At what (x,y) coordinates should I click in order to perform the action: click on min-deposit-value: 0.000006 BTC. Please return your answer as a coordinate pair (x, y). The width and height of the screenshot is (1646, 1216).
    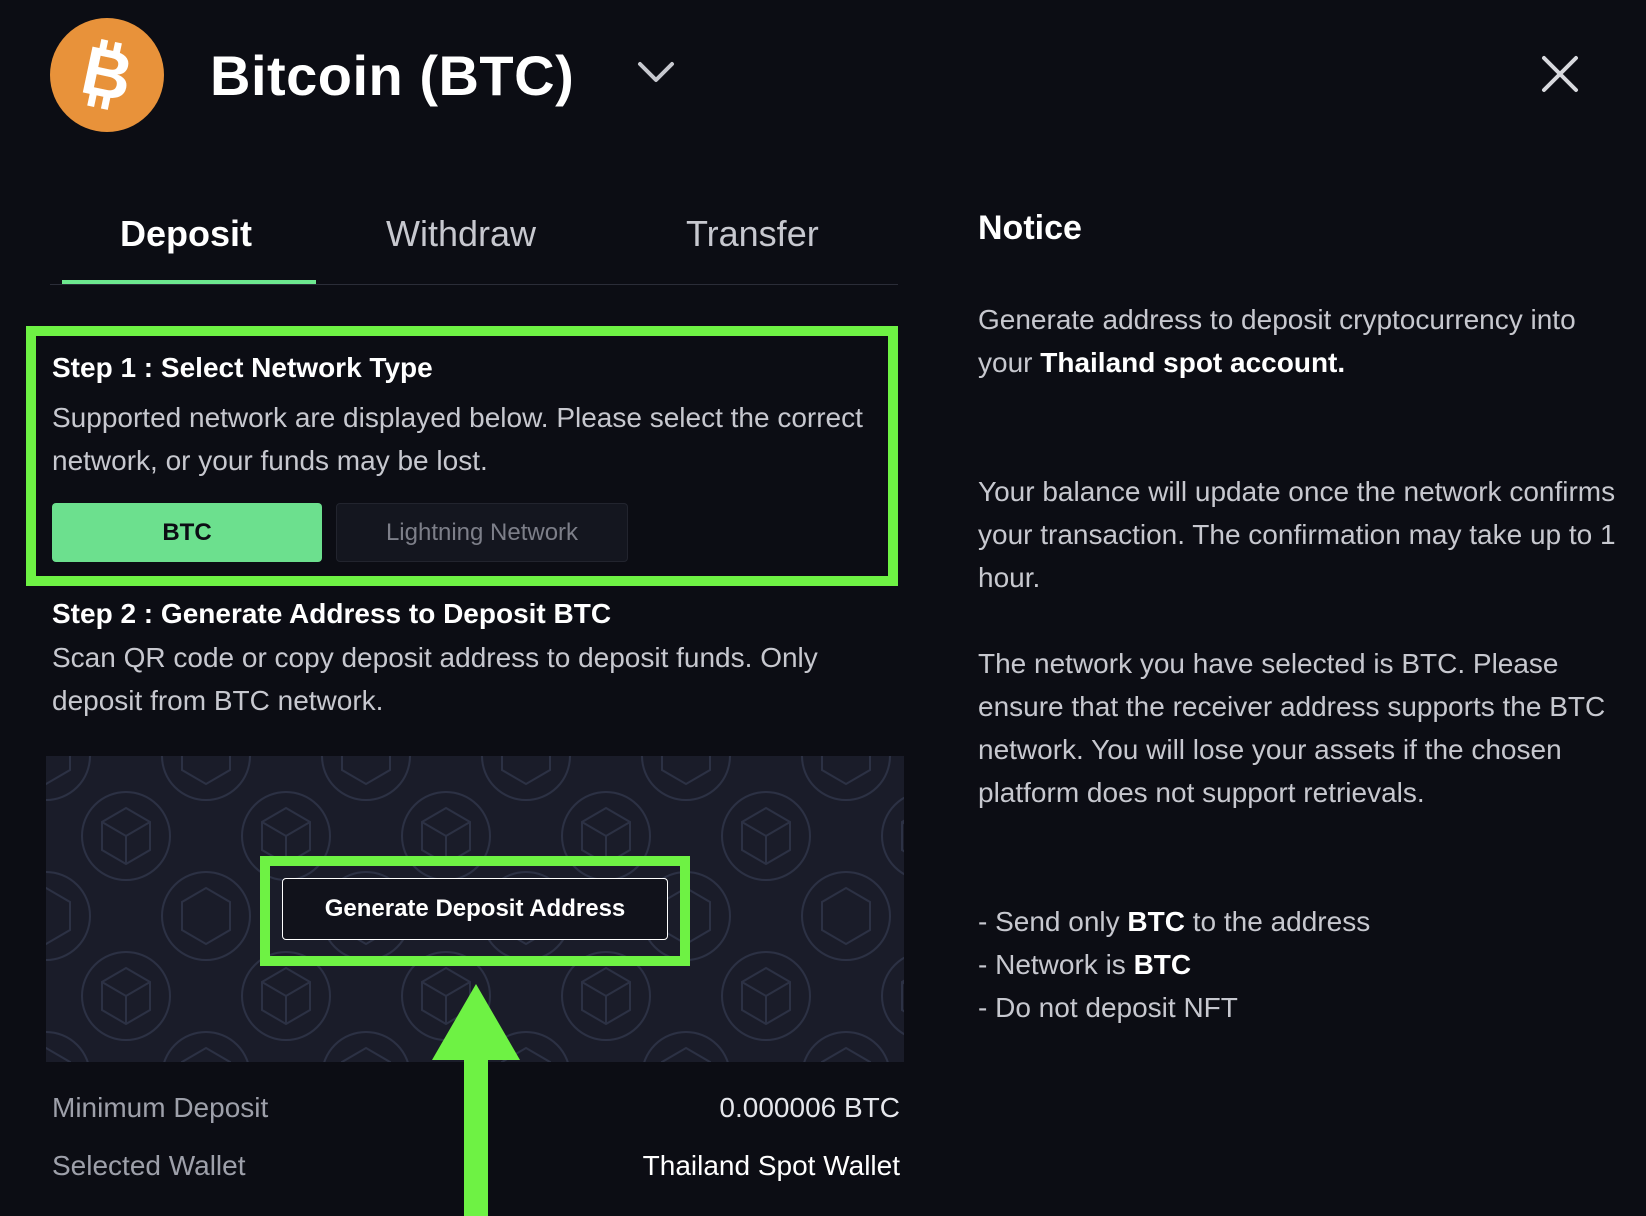
    Looking at the image, I should click on (809, 1107).